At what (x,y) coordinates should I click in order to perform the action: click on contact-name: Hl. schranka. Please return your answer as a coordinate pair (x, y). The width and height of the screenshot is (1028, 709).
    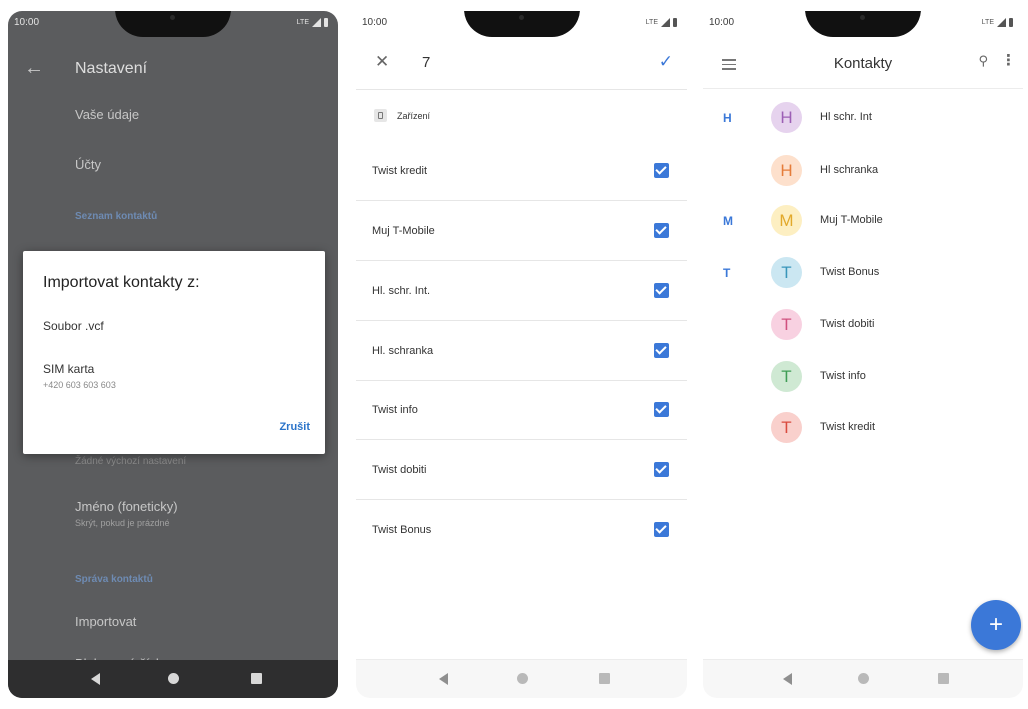
    Looking at the image, I should click on (403, 351).